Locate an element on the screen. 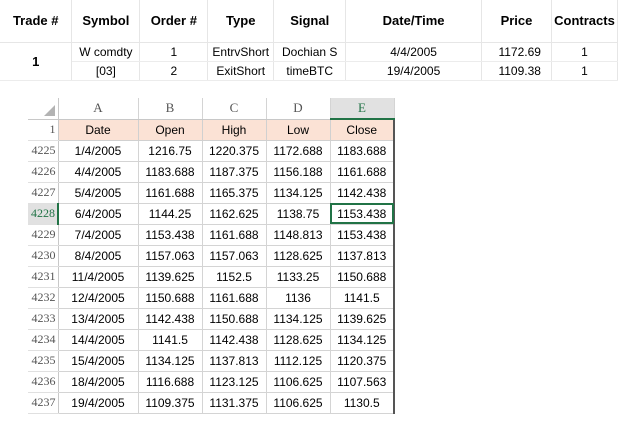 The height and width of the screenshot is (428, 618). row-header: 4234 is located at coordinates (43, 340).